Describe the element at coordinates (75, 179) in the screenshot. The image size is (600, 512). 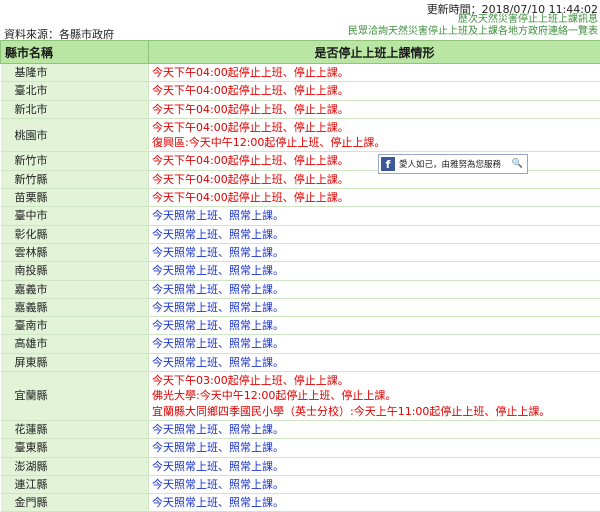
I see `county-name: 新竹縣` at that location.